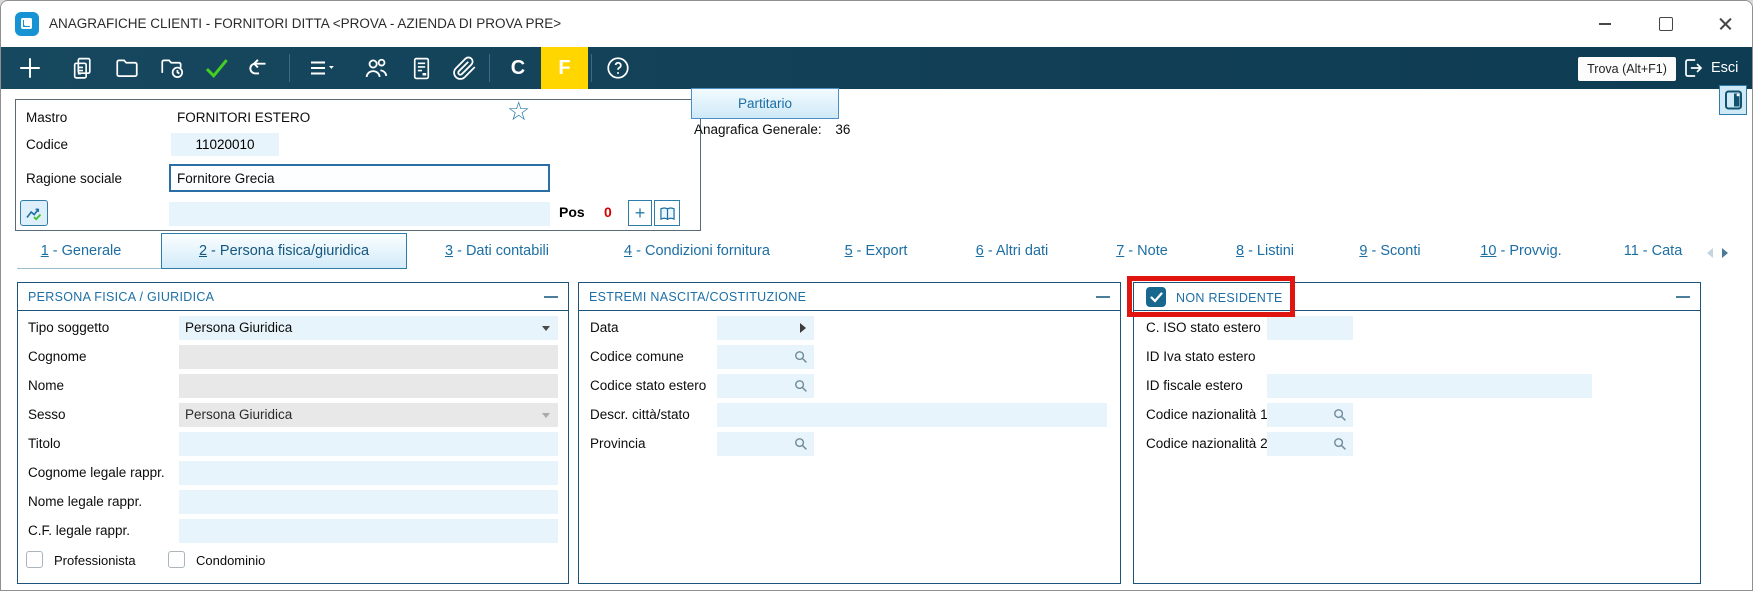  I want to click on titolo-field, so click(368, 444).